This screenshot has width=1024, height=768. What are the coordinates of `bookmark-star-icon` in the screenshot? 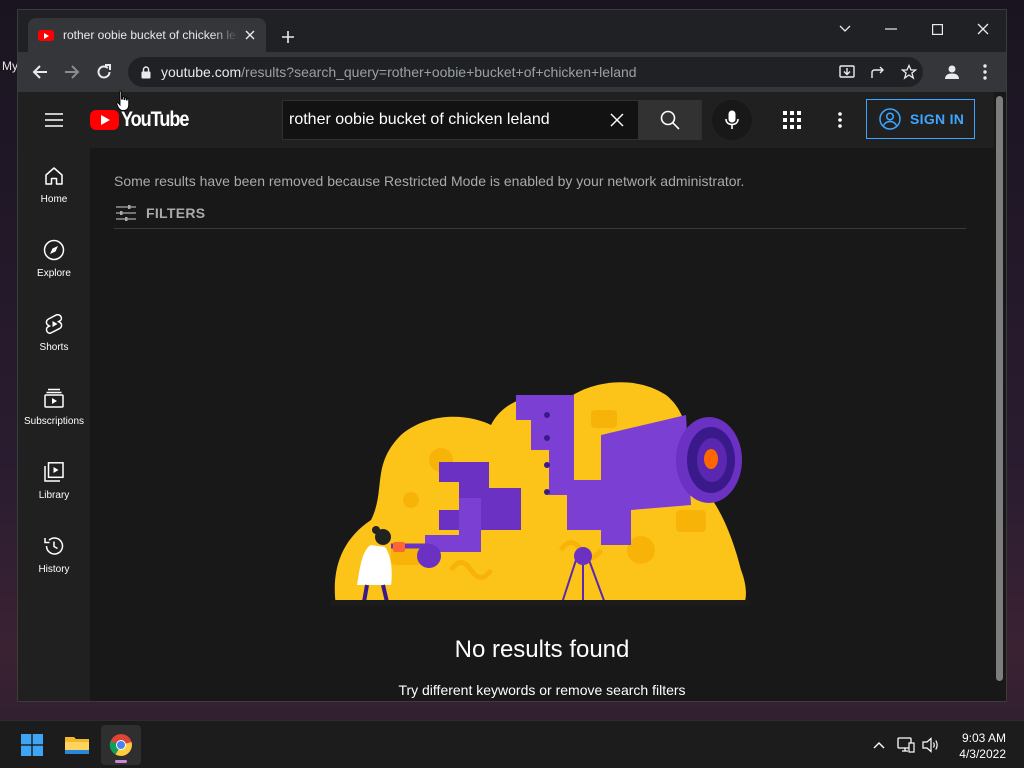 It's located at (909, 72).